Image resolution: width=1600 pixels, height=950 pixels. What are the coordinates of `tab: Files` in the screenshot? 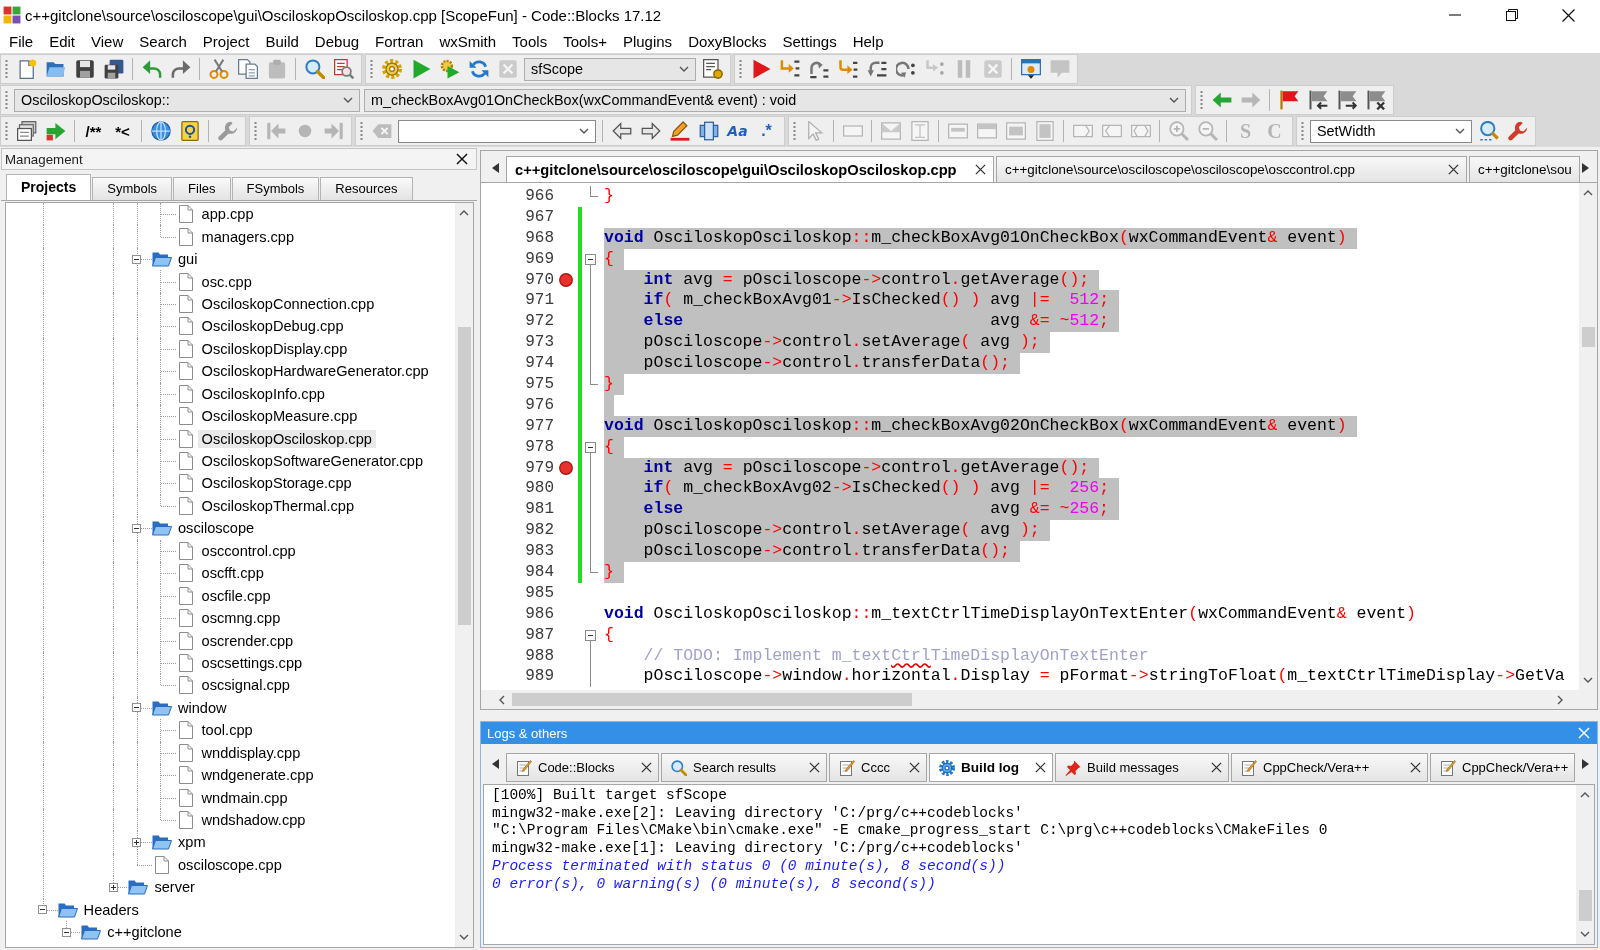 It's located at (202, 188).